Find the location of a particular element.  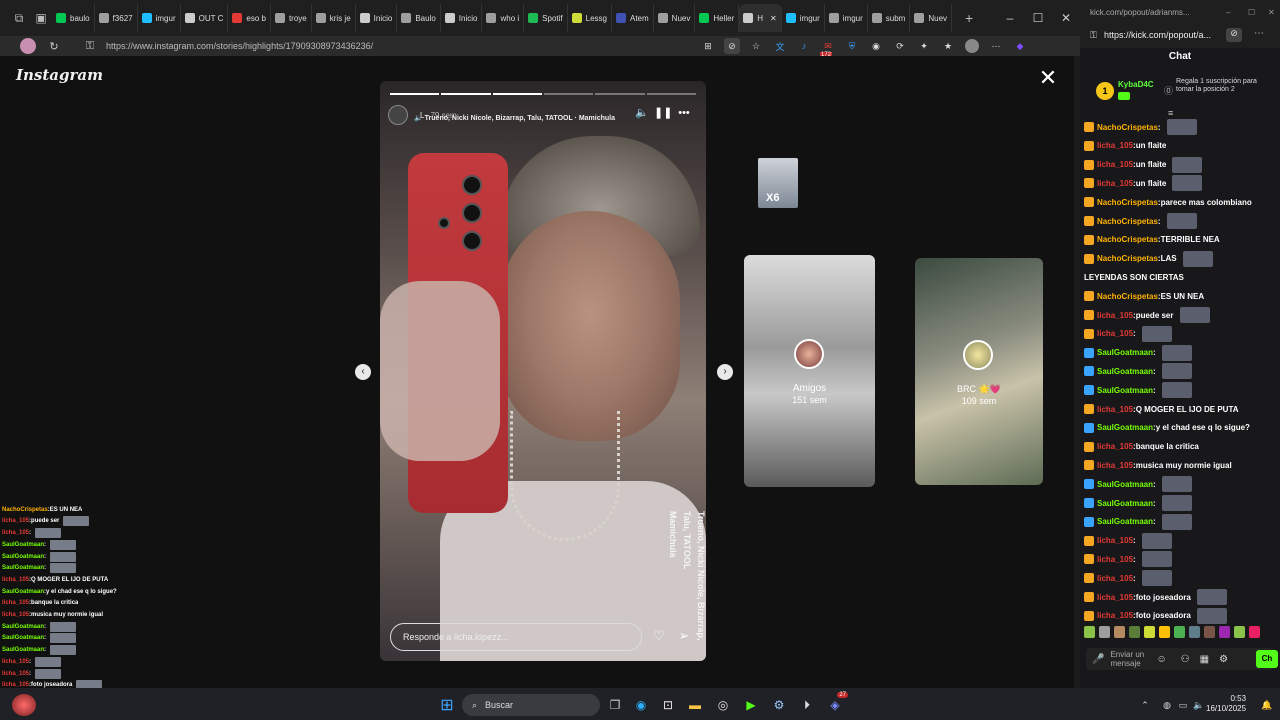

more-options-icon: ••• is located at coordinates (684, 113).